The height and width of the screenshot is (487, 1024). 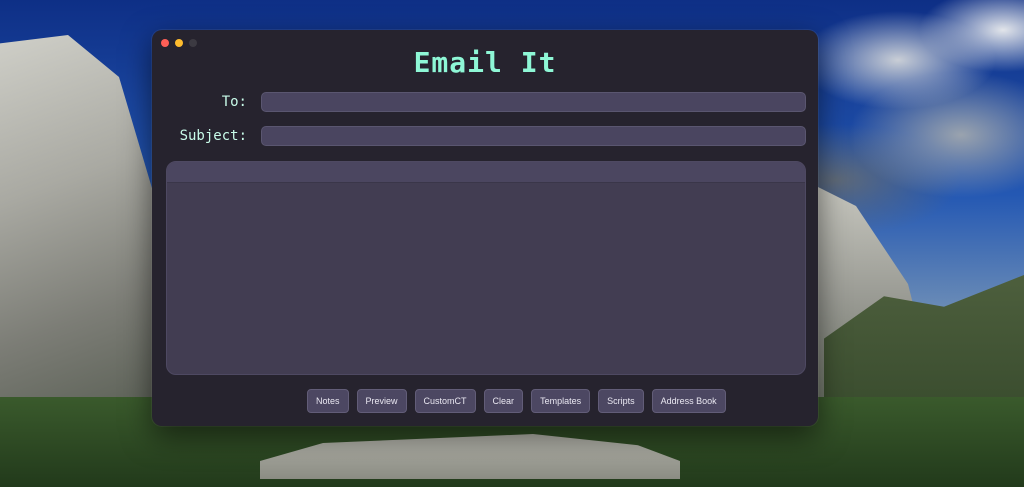 What do you see at coordinates (445, 401) in the screenshot?
I see `customct-button: CustomCT` at bounding box center [445, 401].